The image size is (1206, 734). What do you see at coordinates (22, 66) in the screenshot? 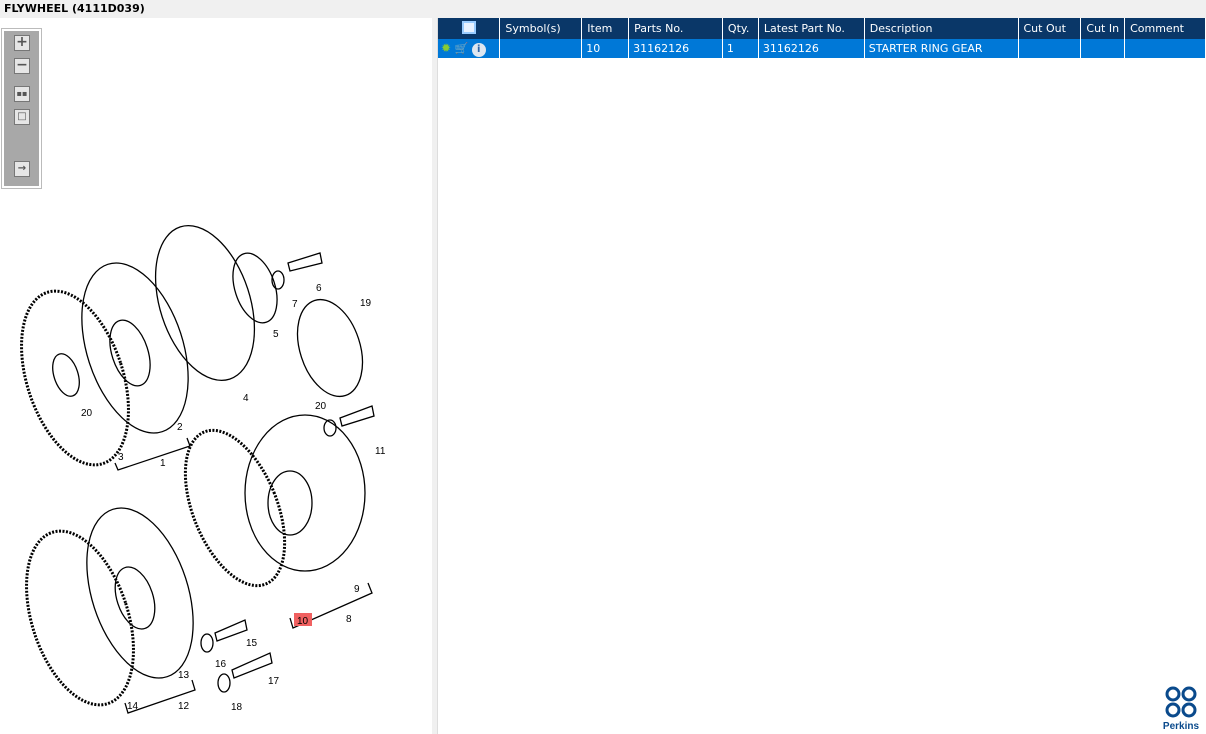
I see `zoom-out-button: −` at bounding box center [22, 66].